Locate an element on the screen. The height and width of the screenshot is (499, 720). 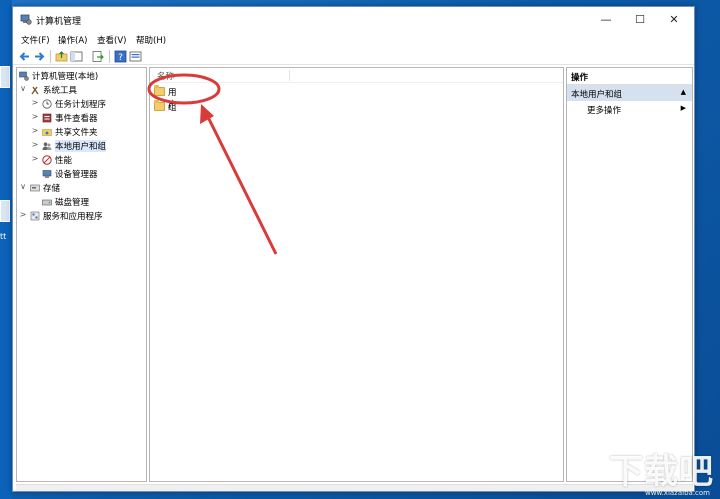
tree-label: 共享文件夹 is located at coordinates (76, 133).